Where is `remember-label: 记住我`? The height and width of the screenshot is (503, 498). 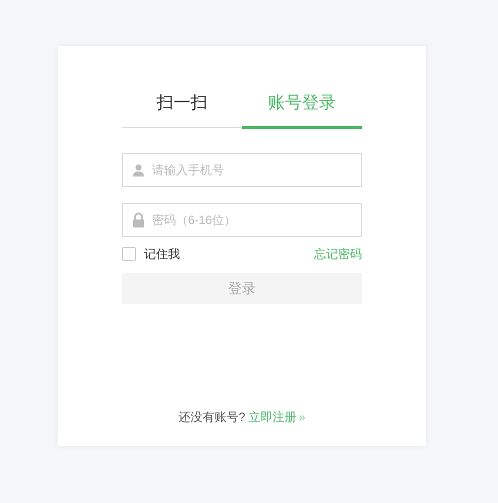 remember-label: 记住我 is located at coordinates (162, 254).